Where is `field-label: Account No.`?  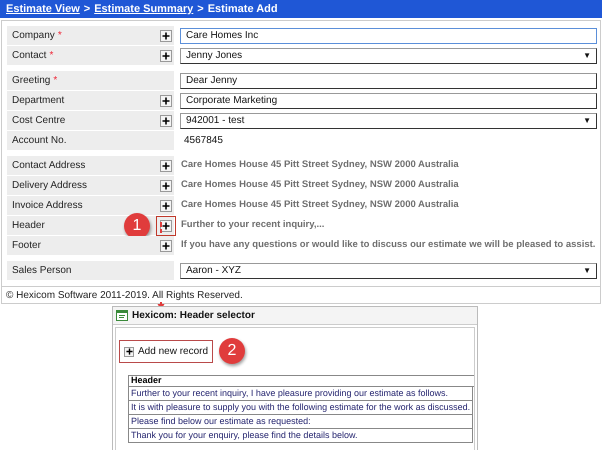 field-label: Account No. is located at coordinates (39, 141).